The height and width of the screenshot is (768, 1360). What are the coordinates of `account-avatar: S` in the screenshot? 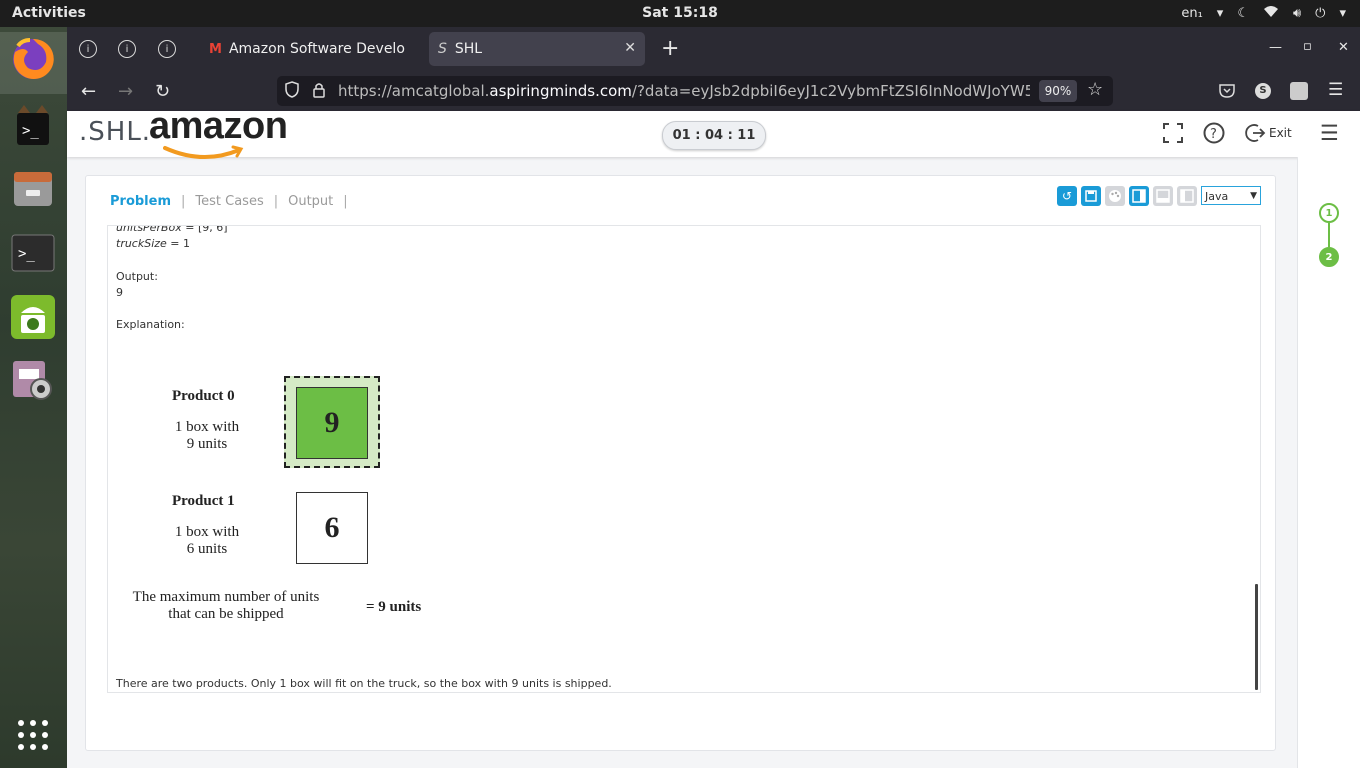 It's located at (1263, 91).